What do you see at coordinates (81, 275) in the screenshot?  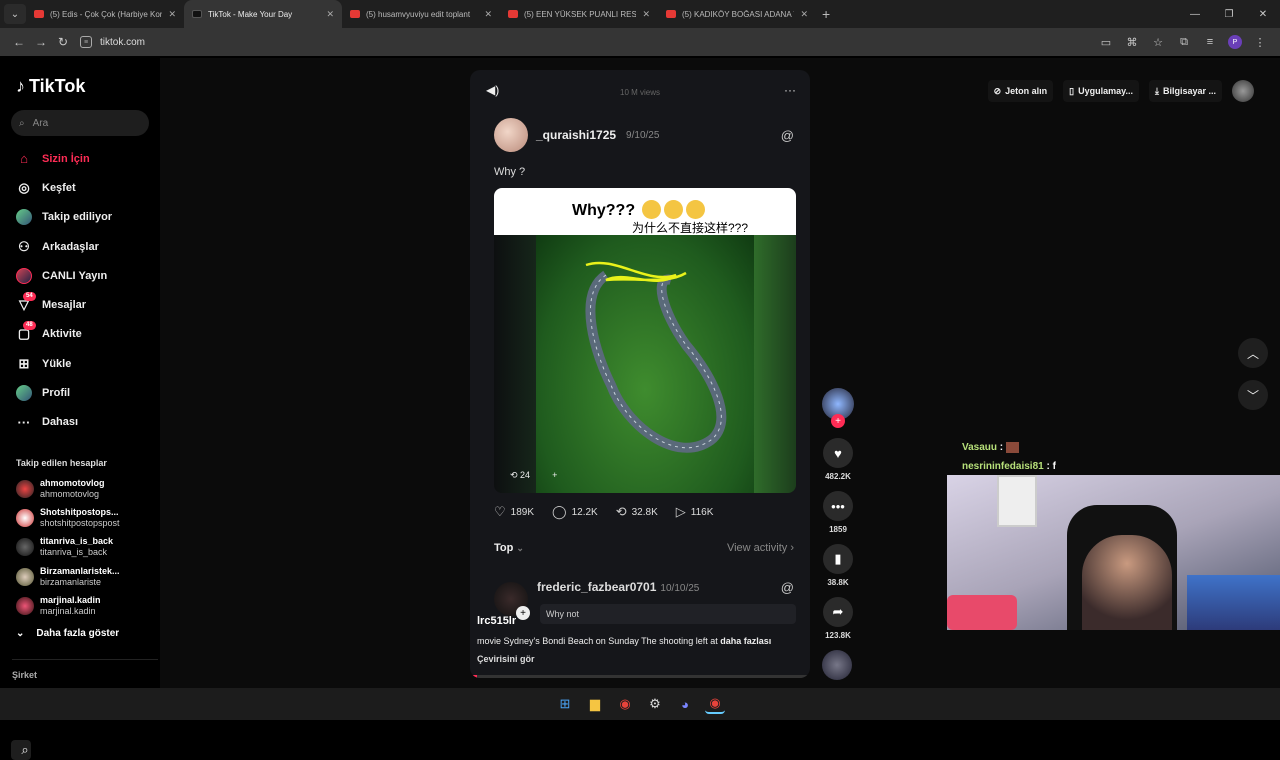 I see `nav-item-live: CANLI Yayın` at bounding box center [81, 275].